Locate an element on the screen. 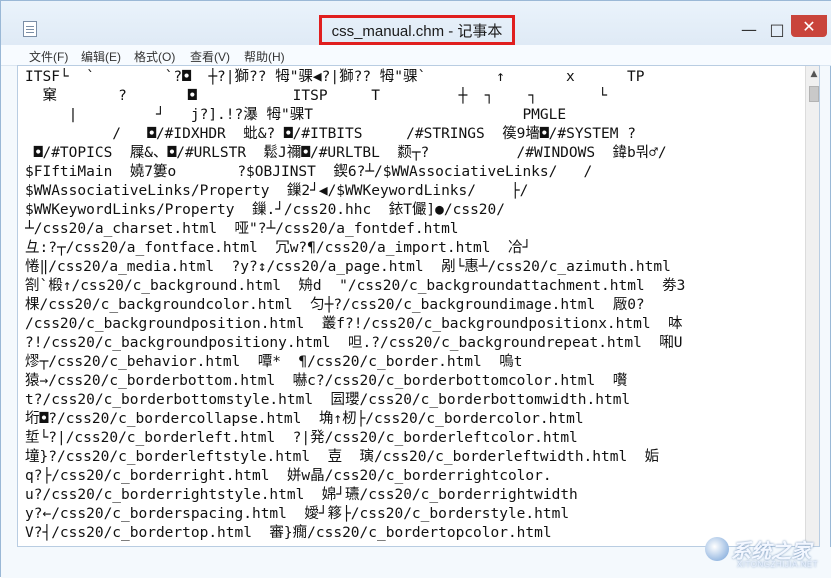  close-button: ✕ is located at coordinates (809, 26).